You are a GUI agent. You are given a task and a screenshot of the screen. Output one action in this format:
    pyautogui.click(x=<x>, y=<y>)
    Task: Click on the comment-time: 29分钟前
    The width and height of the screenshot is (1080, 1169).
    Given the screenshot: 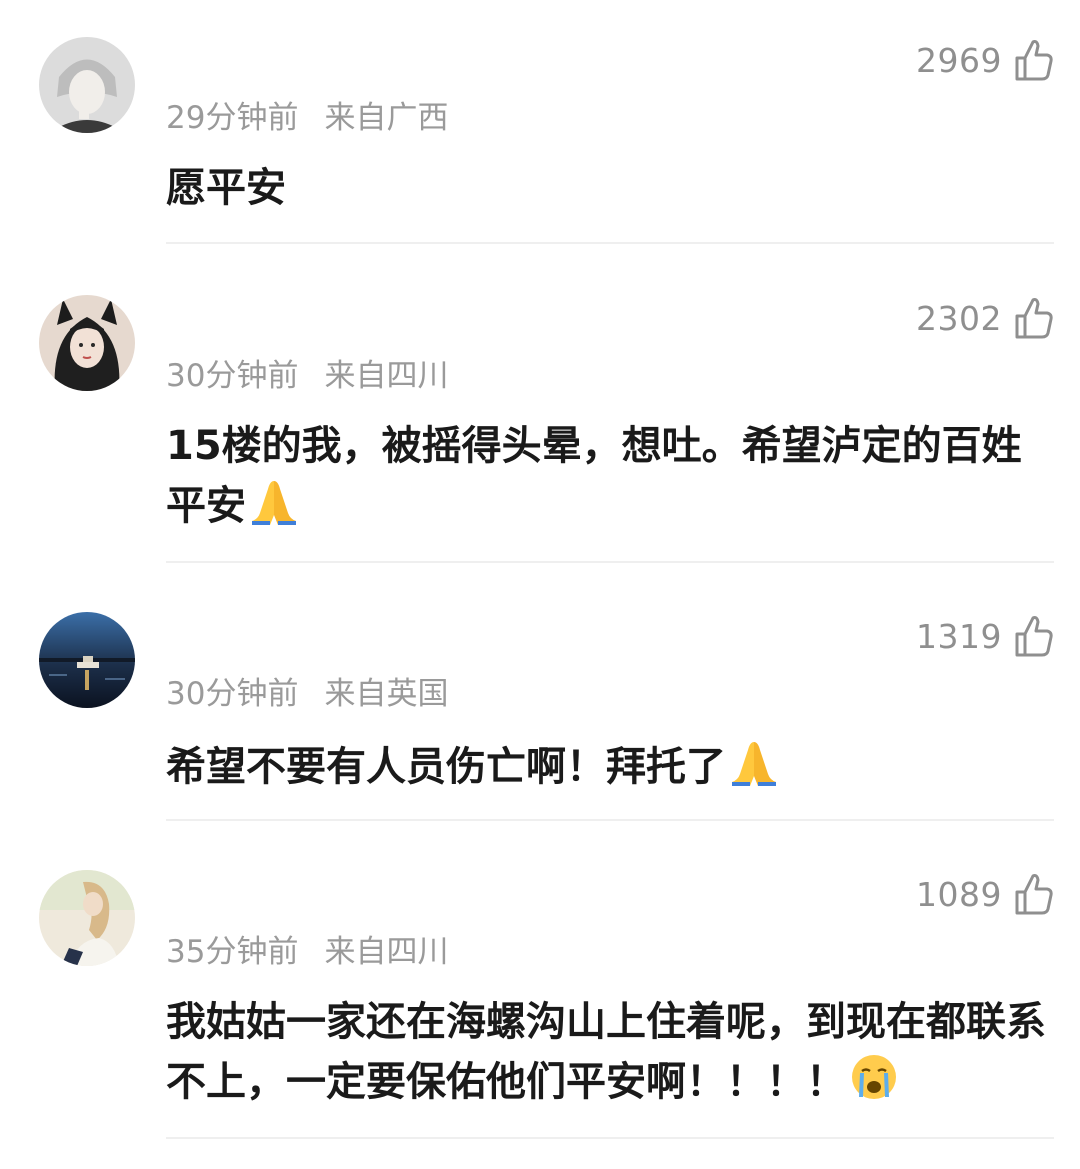 What is the action you would take?
    pyautogui.click(x=232, y=118)
    